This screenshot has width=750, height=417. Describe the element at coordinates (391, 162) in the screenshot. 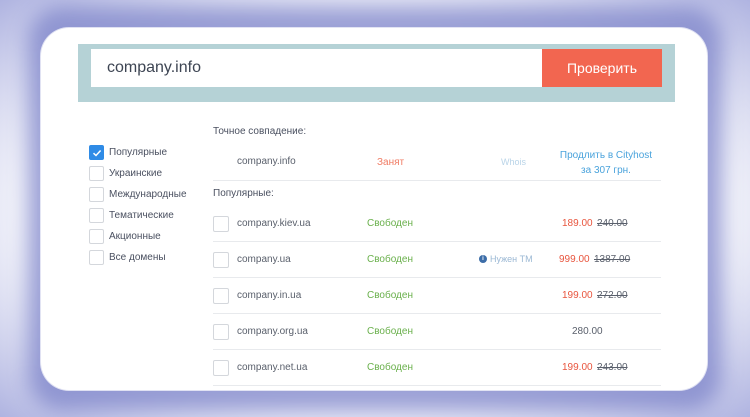

I see `exact-status-taken: Занят` at that location.